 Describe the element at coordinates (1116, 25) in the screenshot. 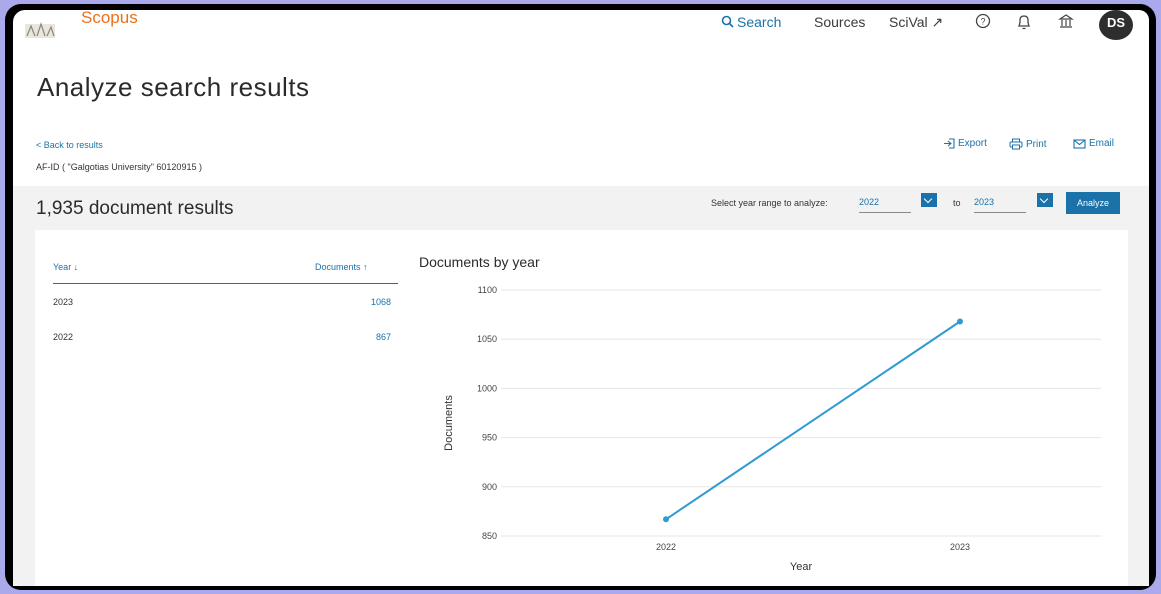

I see `user-avatar: DS` at that location.